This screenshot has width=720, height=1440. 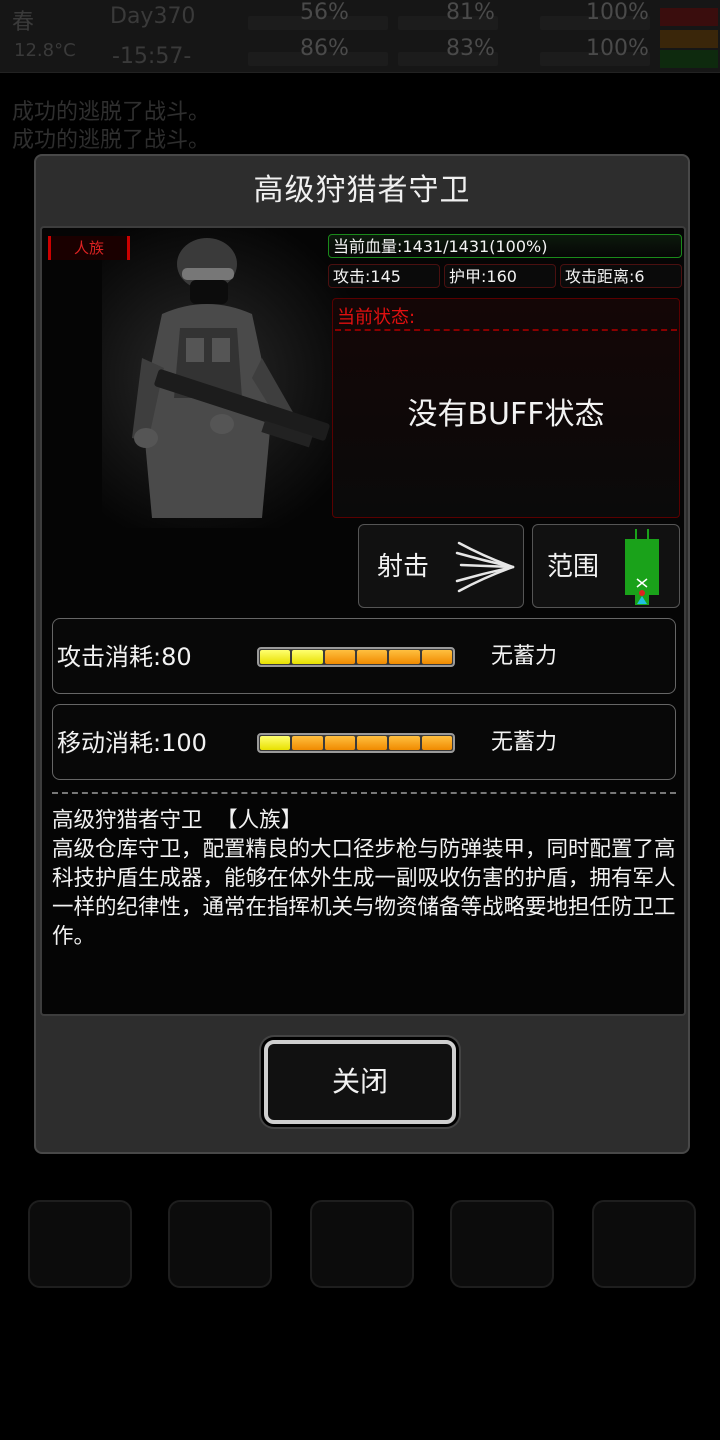 I want to click on move-energy-bar, so click(x=356, y=743).